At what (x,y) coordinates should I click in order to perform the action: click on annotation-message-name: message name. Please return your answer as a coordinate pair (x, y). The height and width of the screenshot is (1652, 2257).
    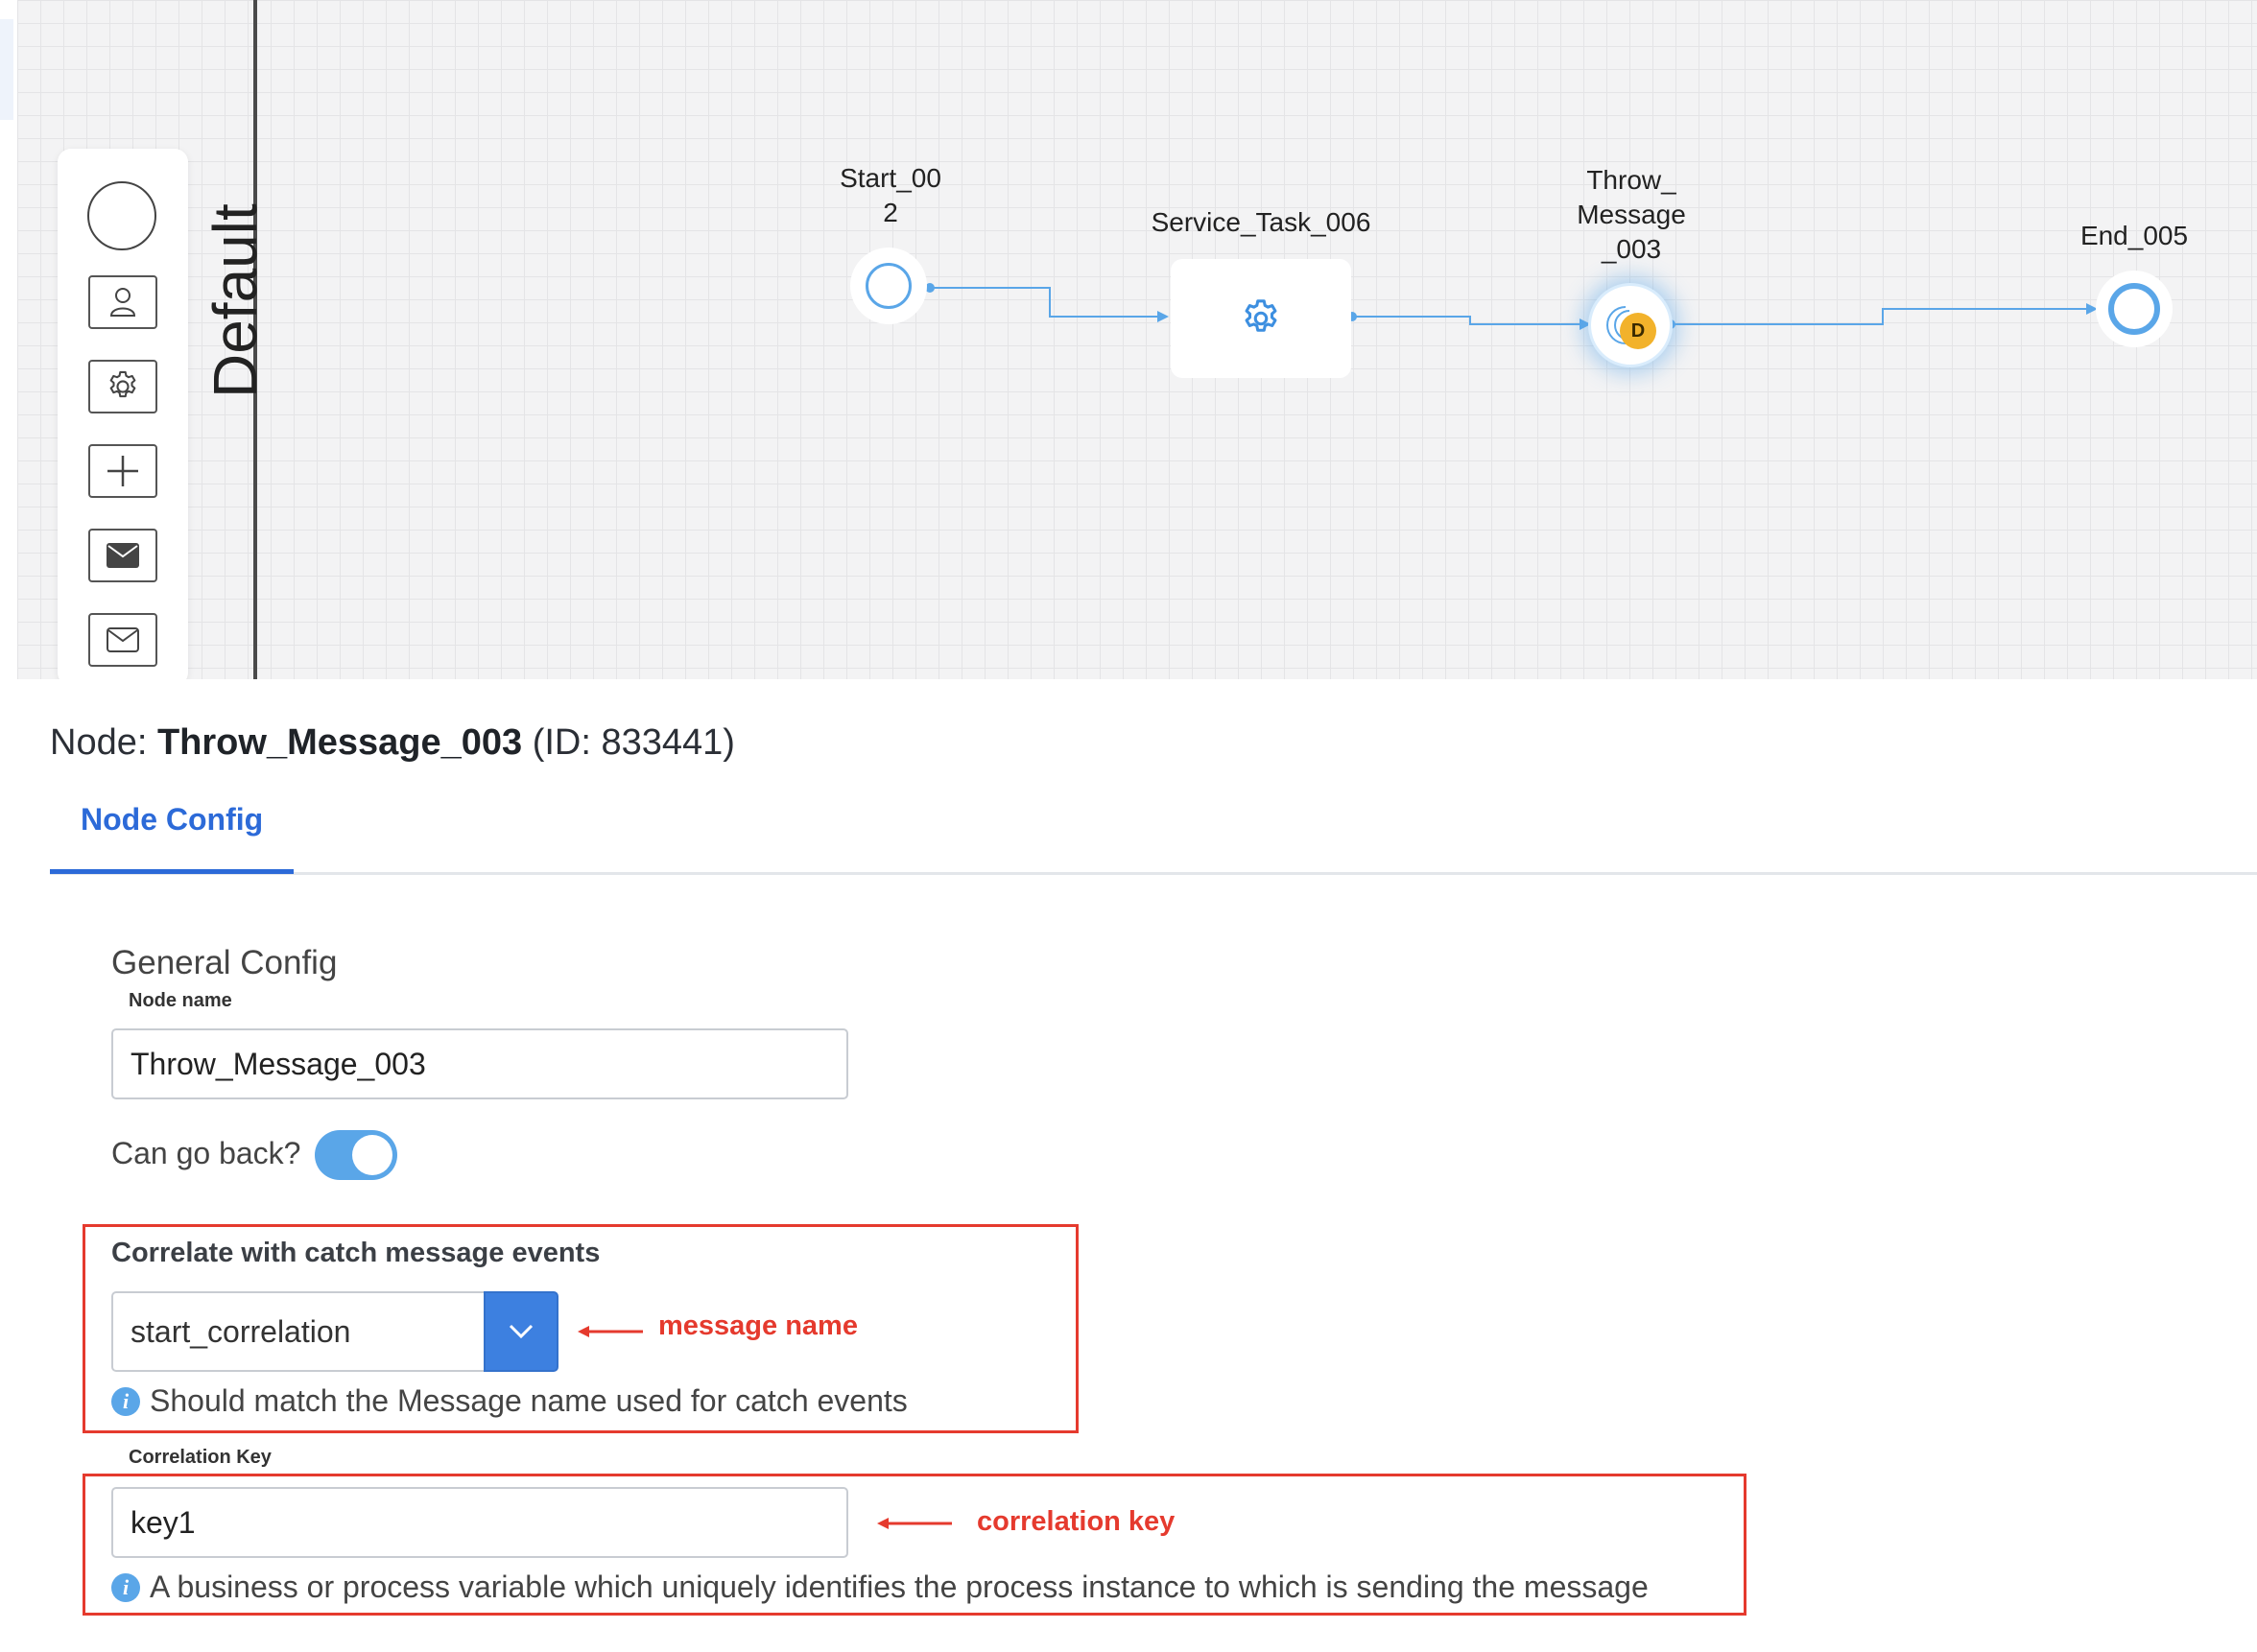
    Looking at the image, I should click on (758, 1326).